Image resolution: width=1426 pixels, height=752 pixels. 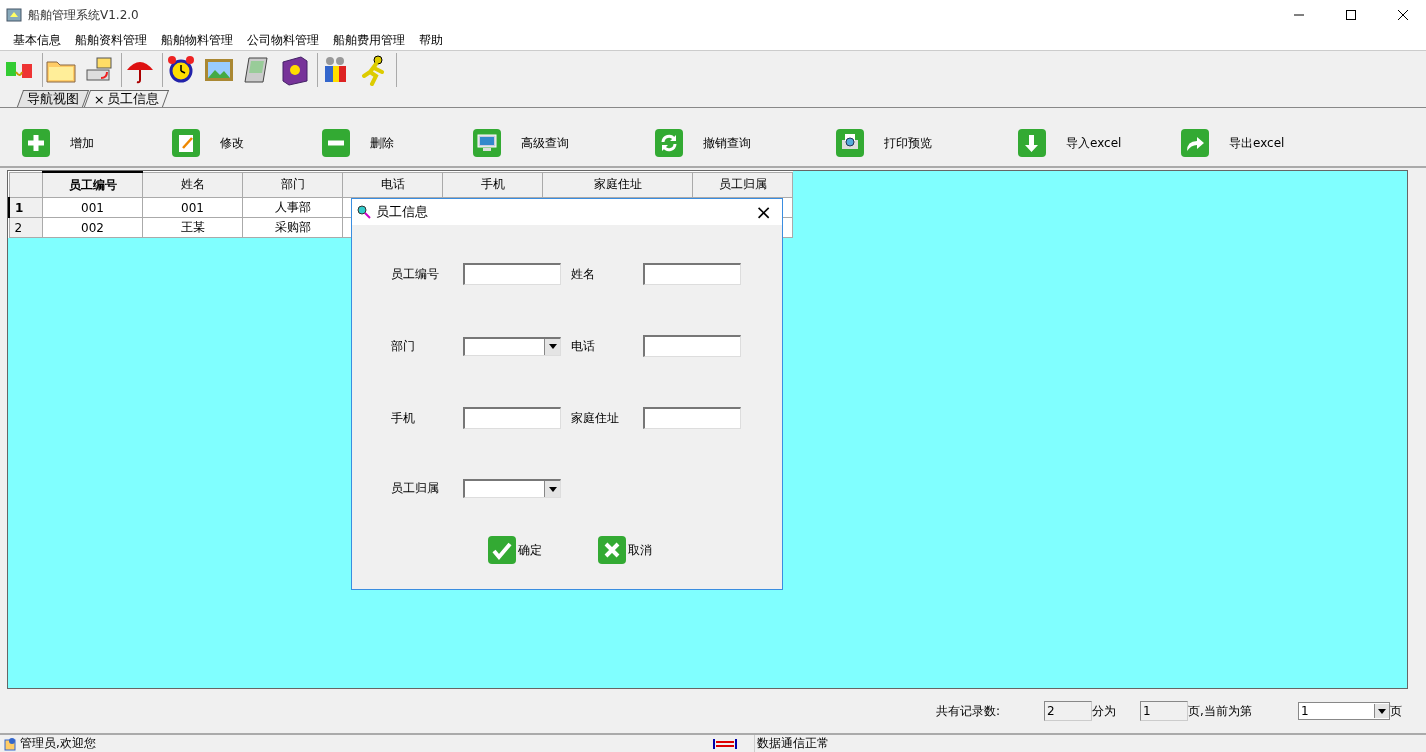 What do you see at coordinates (492, 185) in the screenshot?
I see `column-header: 手机` at bounding box center [492, 185].